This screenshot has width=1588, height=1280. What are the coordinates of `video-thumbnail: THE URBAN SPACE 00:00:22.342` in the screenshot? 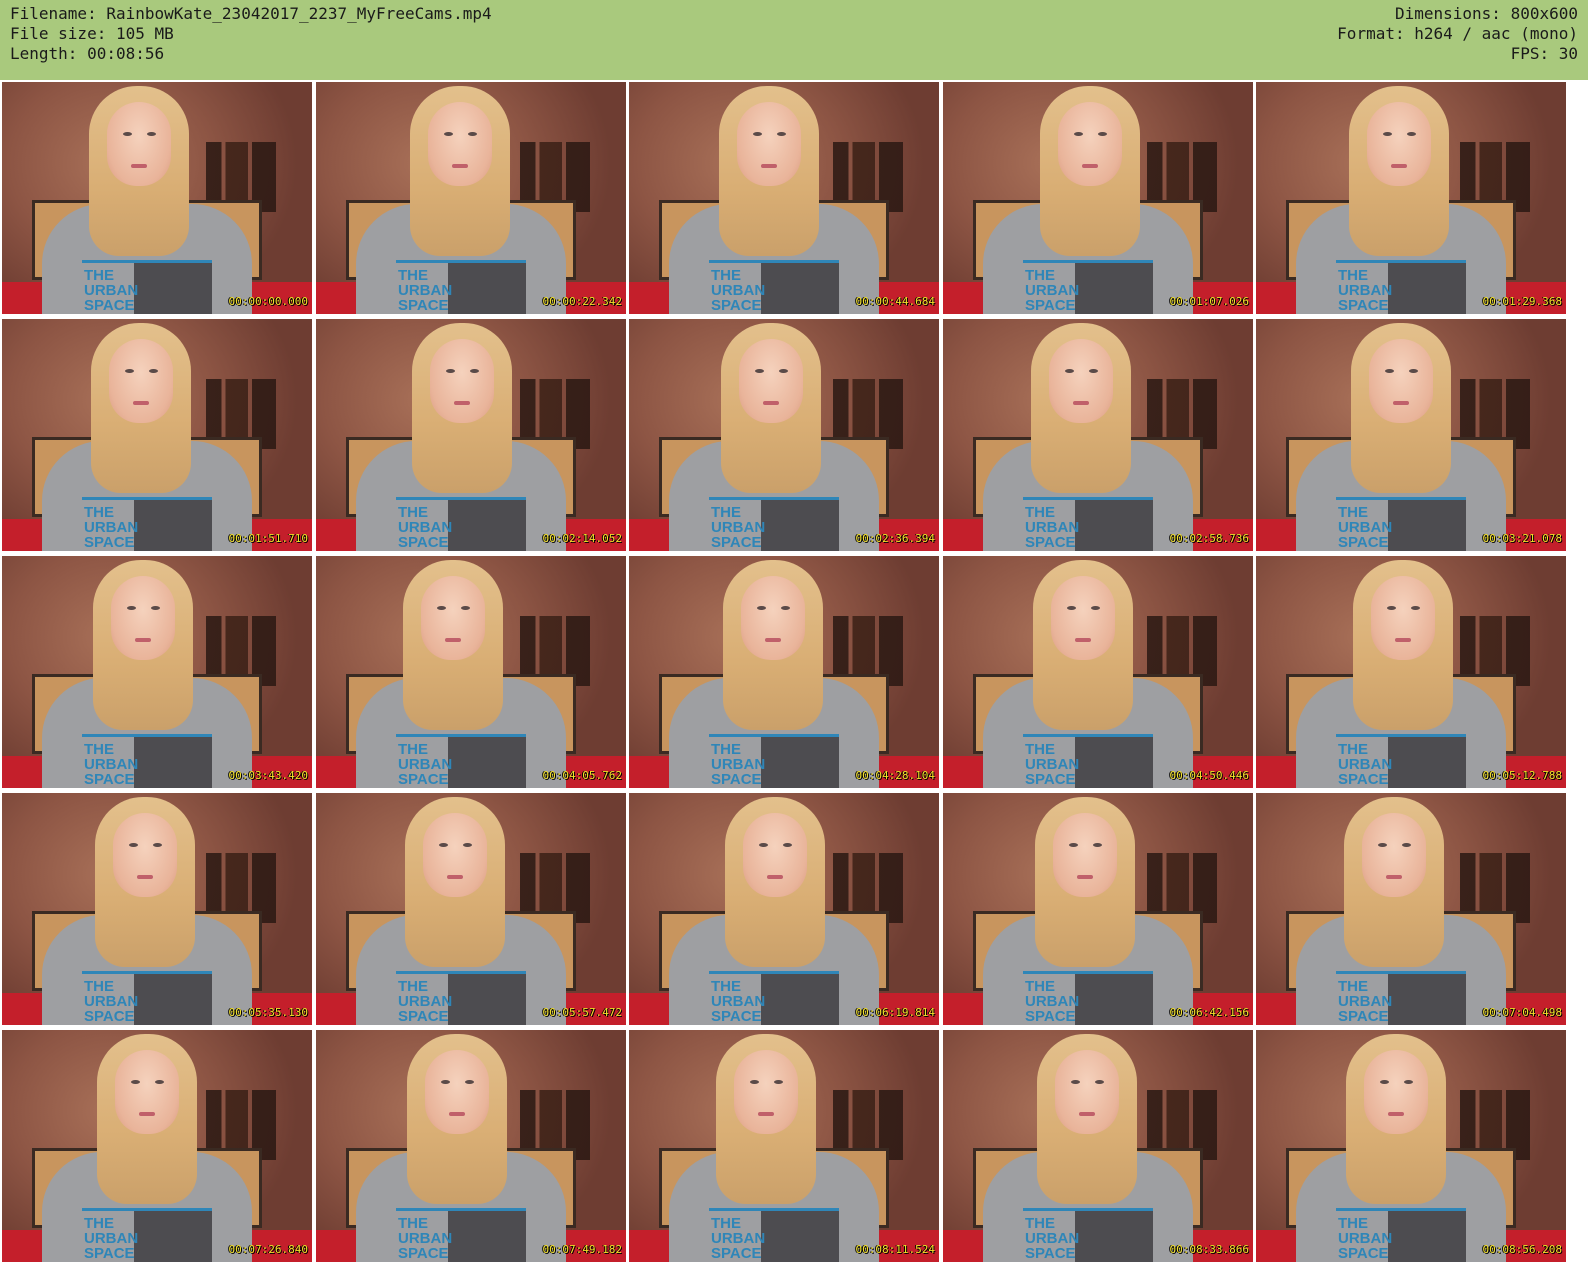 It's located at (471, 198).